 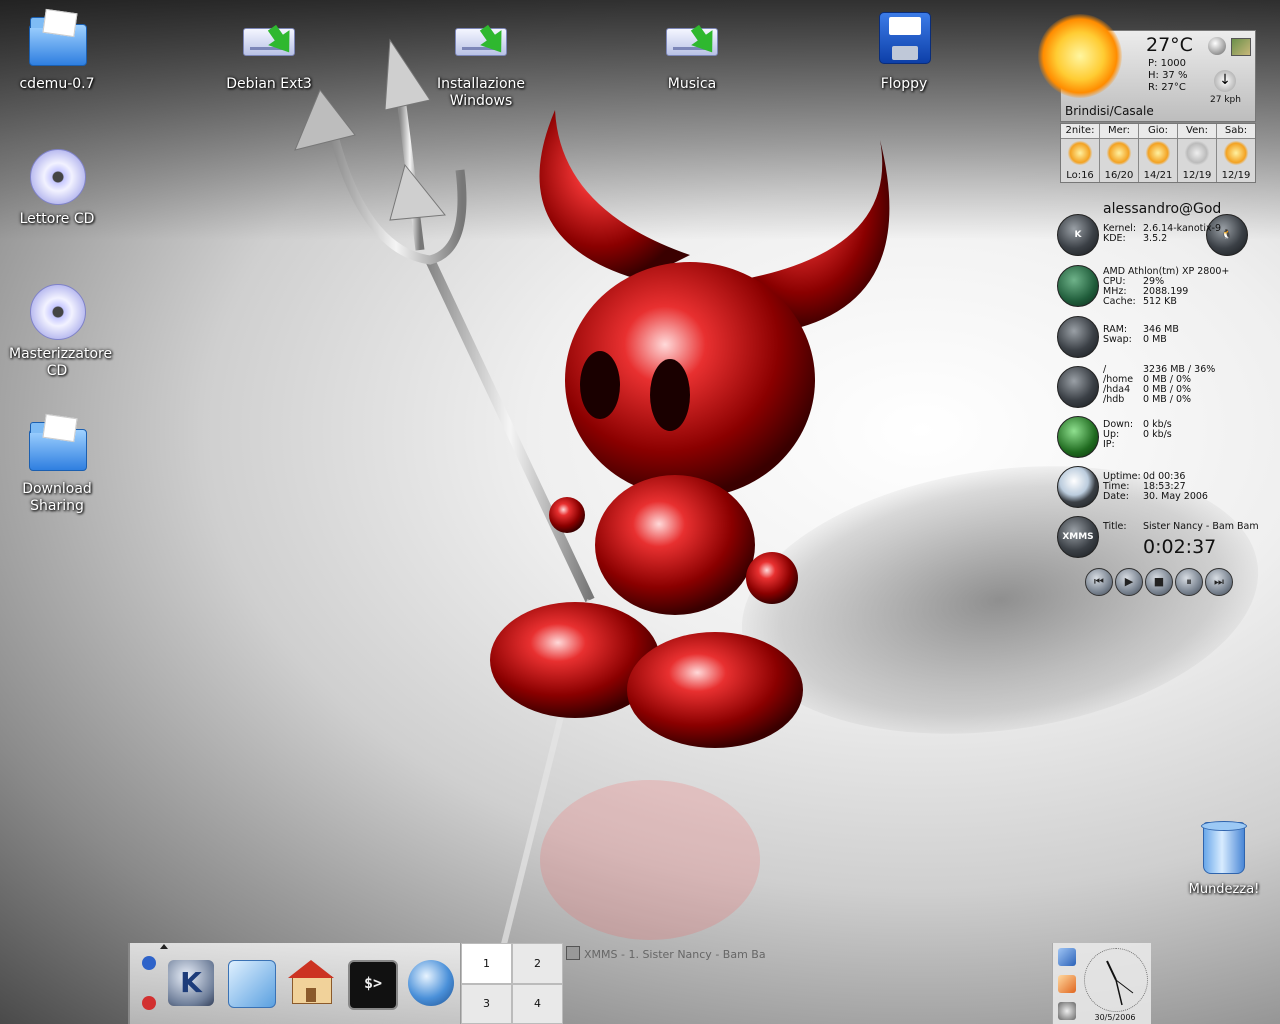 What do you see at coordinates (1189, 582) in the screenshot?
I see `pause-button: ⏸` at bounding box center [1189, 582].